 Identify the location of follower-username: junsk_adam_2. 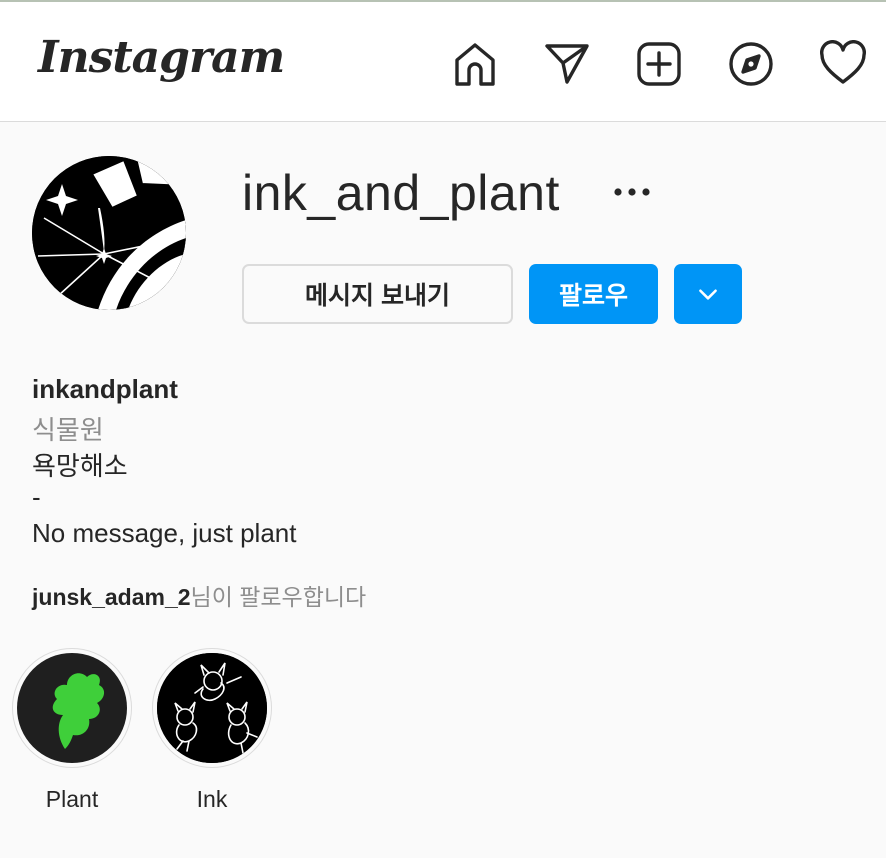
(111, 597).